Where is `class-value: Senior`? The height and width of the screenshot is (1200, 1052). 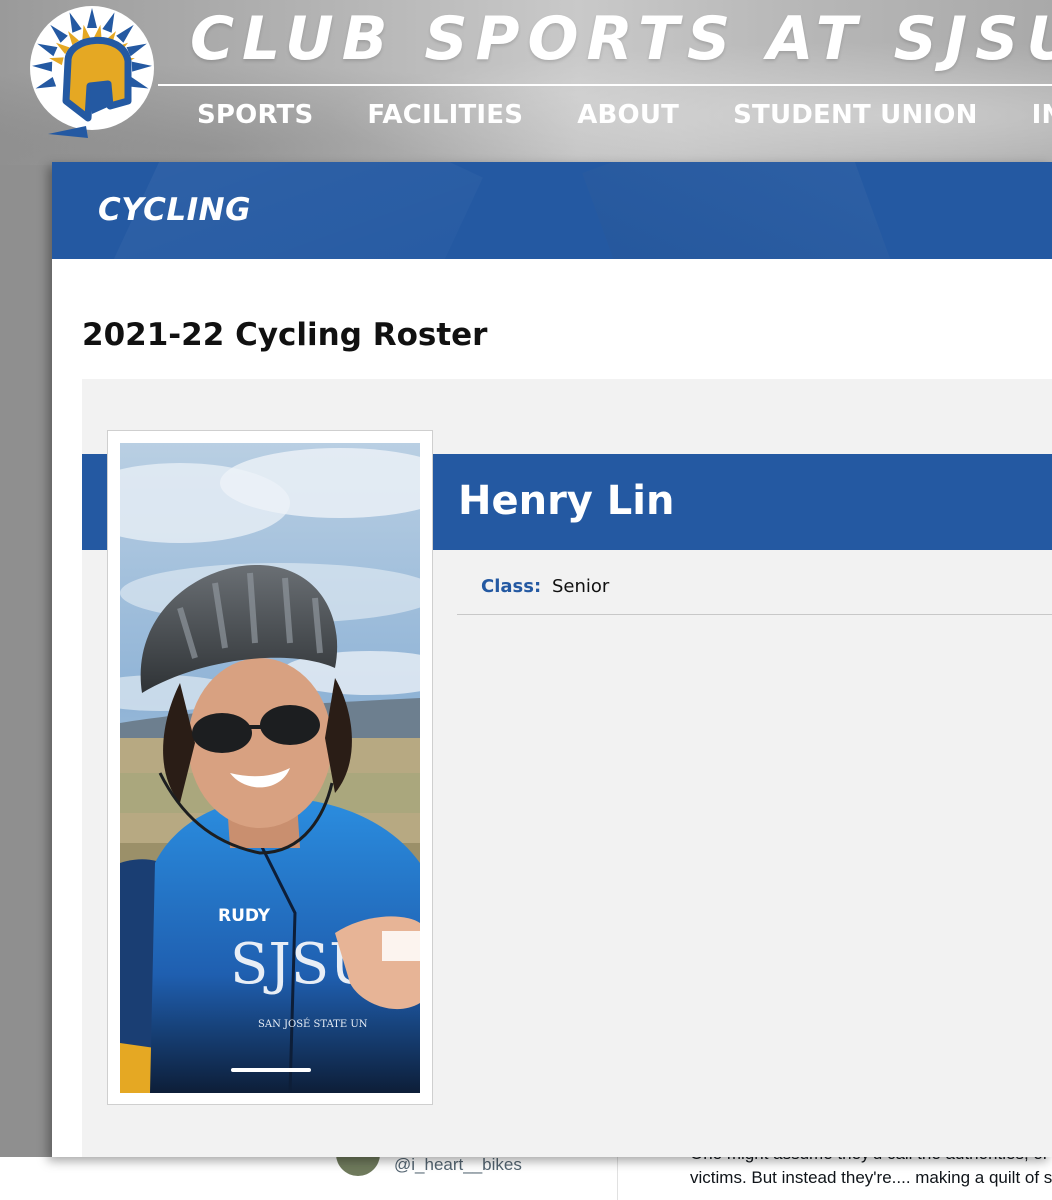 class-value: Senior is located at coordinates (581, 586).